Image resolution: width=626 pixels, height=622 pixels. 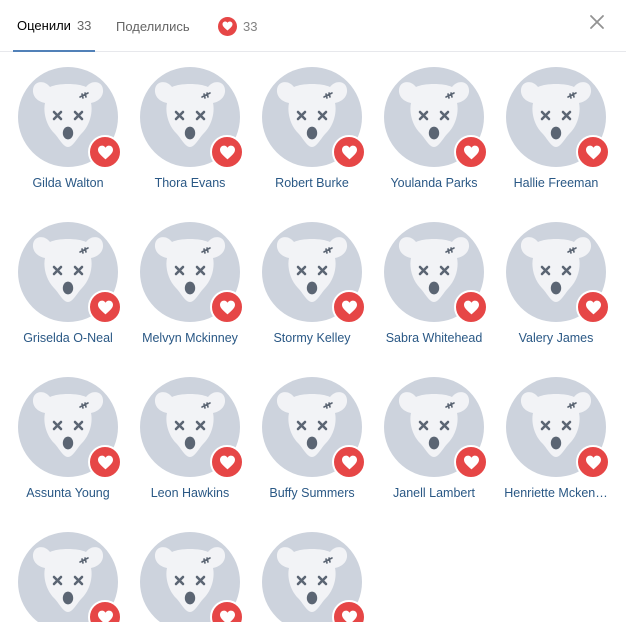 I want to click on user-card: Leon Hawkins, so click(x=190, y=439).